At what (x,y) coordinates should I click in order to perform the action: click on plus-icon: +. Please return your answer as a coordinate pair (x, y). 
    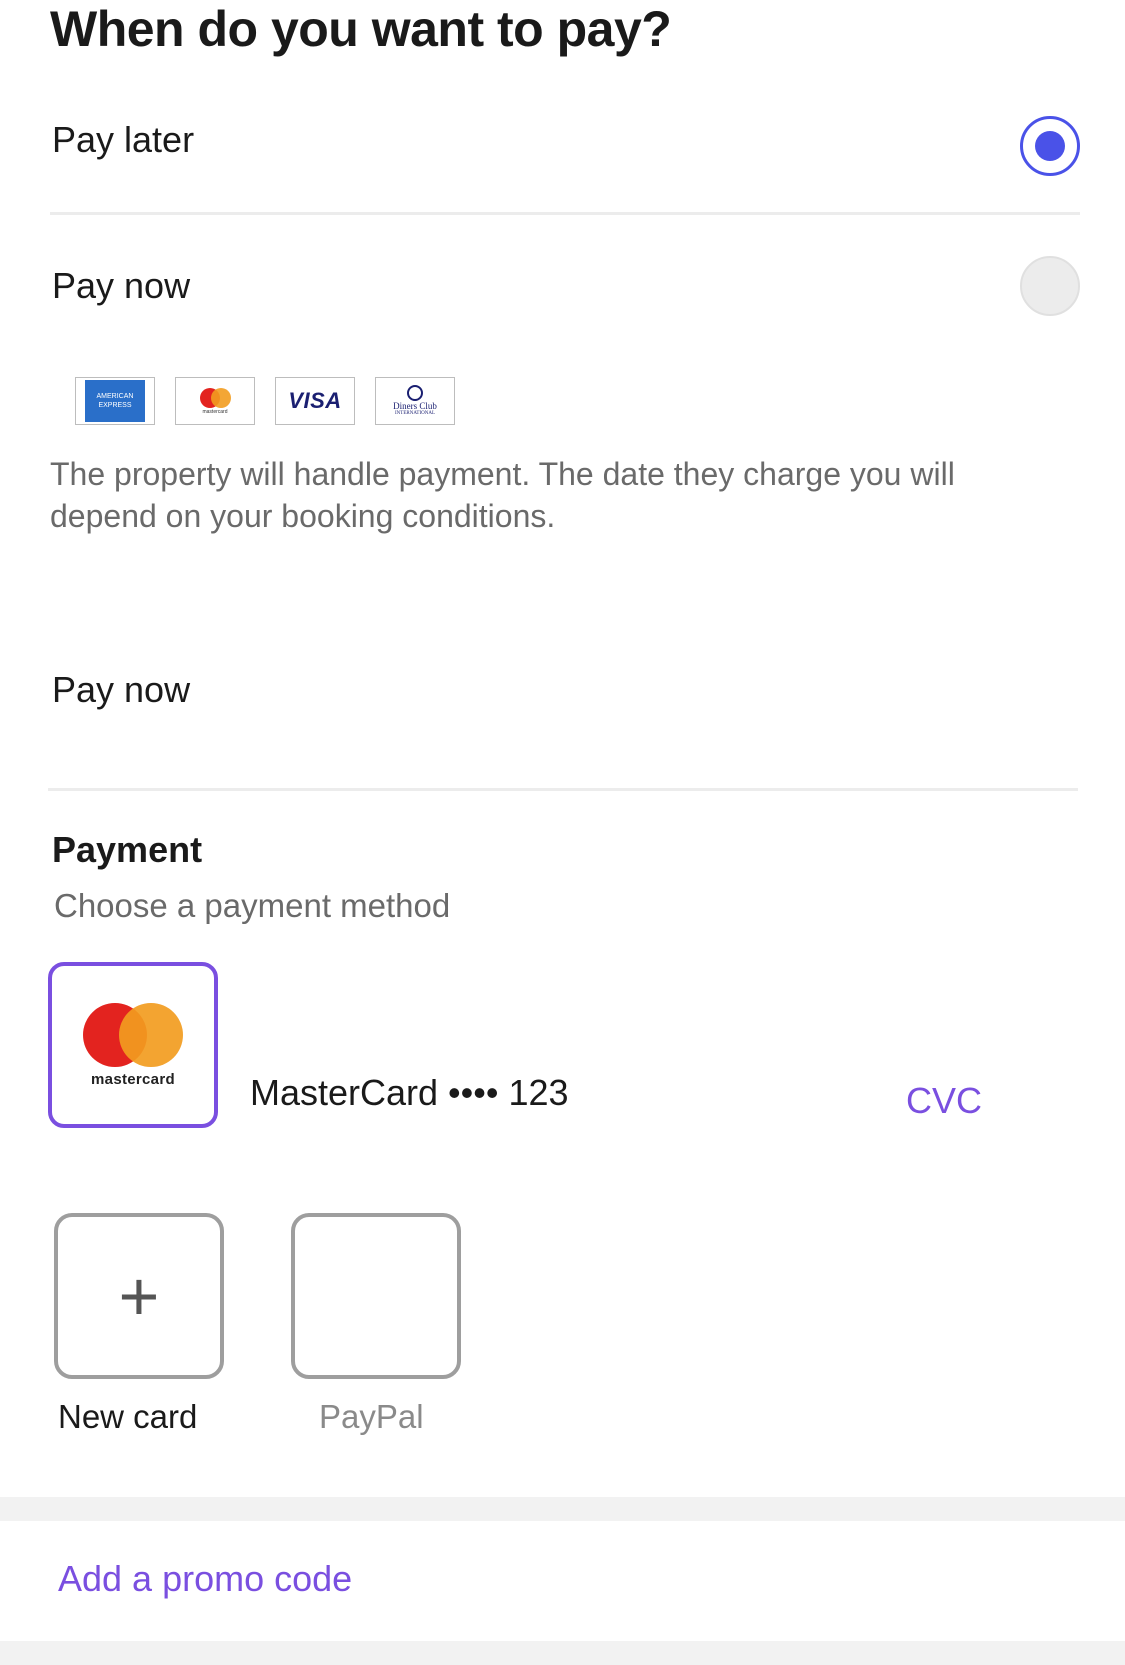
    Looking at the image, I should click on (139, 1296).